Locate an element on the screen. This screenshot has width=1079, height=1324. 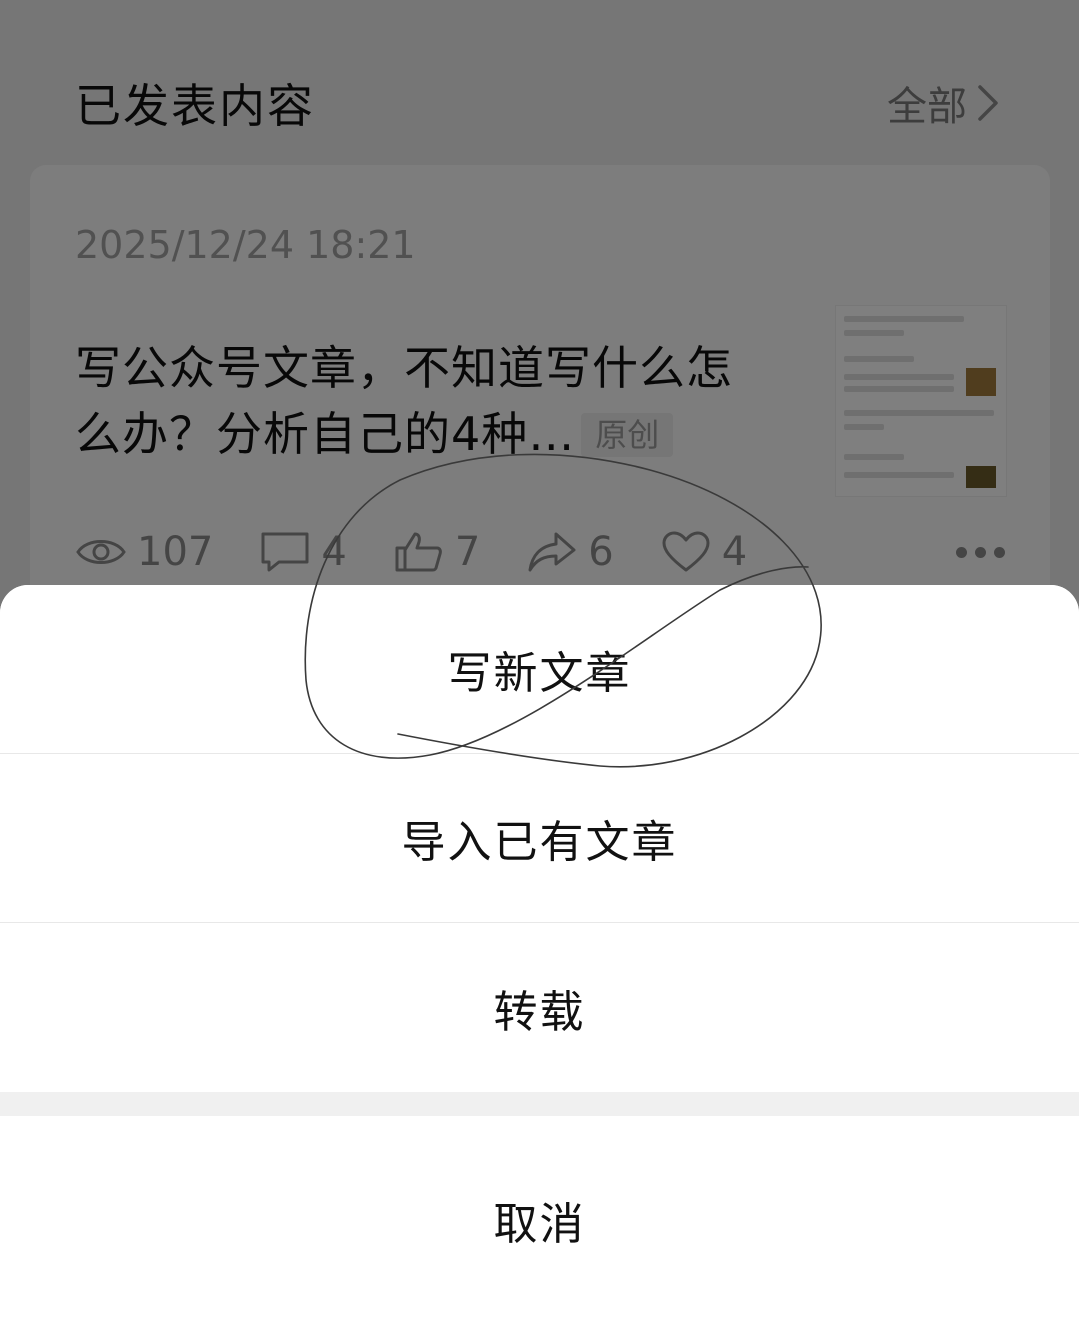
write-new-article-button: 写新文章 is located at coordinates (539, 669).